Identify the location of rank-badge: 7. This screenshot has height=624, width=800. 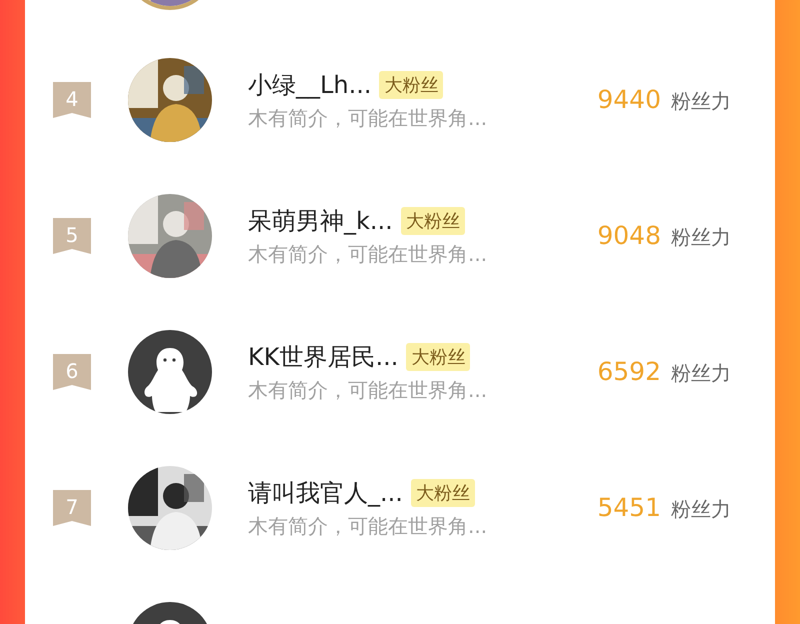
(72, 508).